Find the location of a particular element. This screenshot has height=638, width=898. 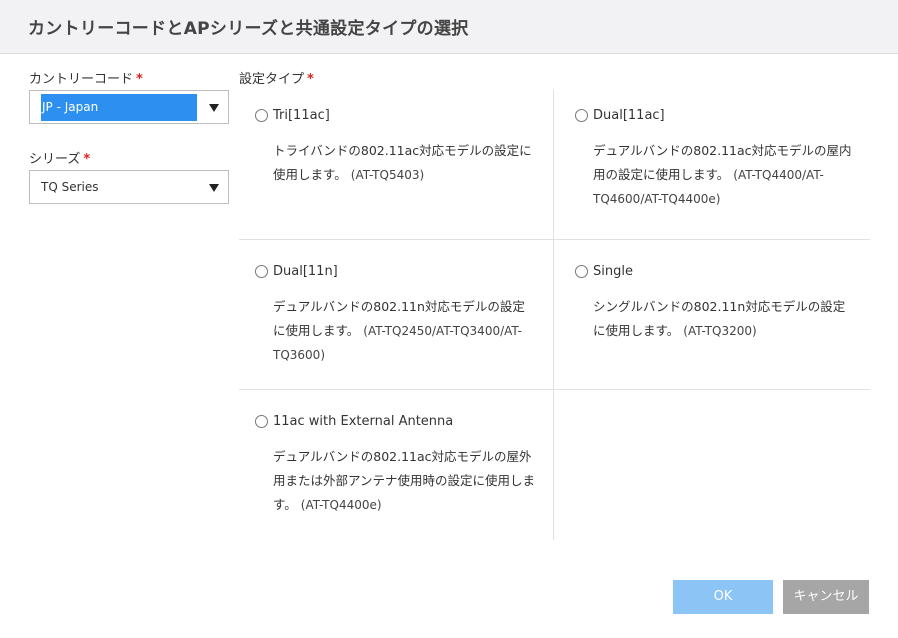

country-code-select: JP - Japan is located at coordinates (129, 107).